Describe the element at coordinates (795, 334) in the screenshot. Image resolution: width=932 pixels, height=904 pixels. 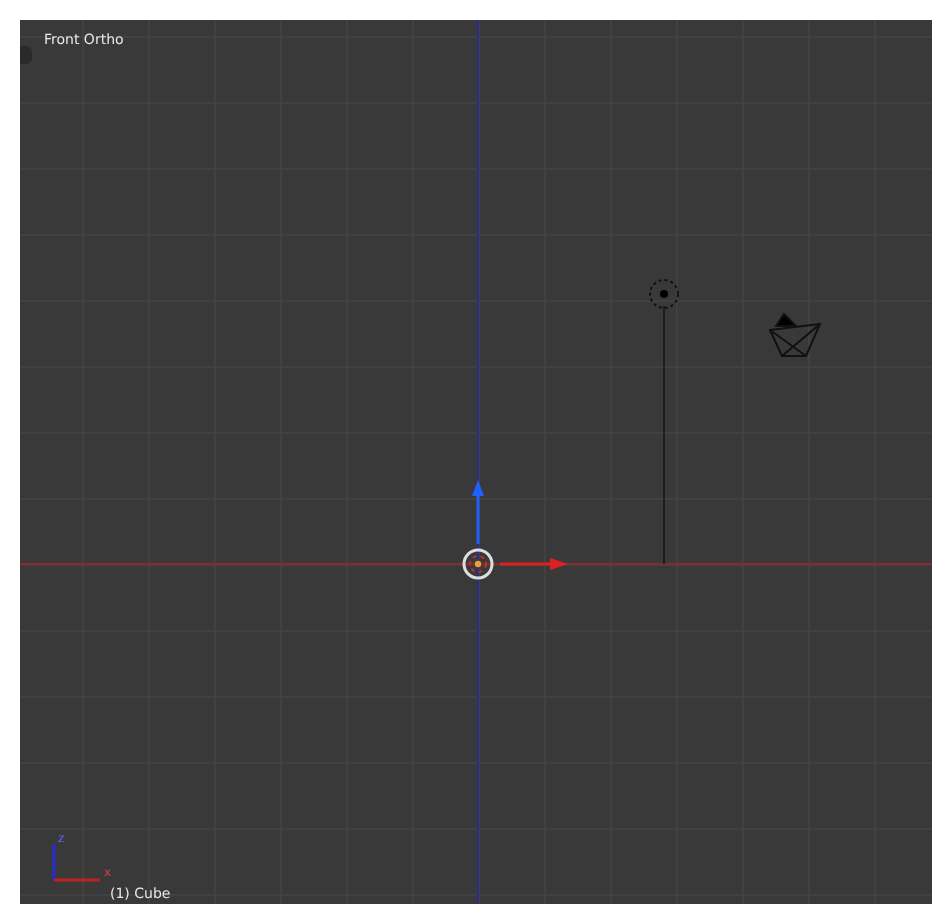
I see `camera-icon` at that location.